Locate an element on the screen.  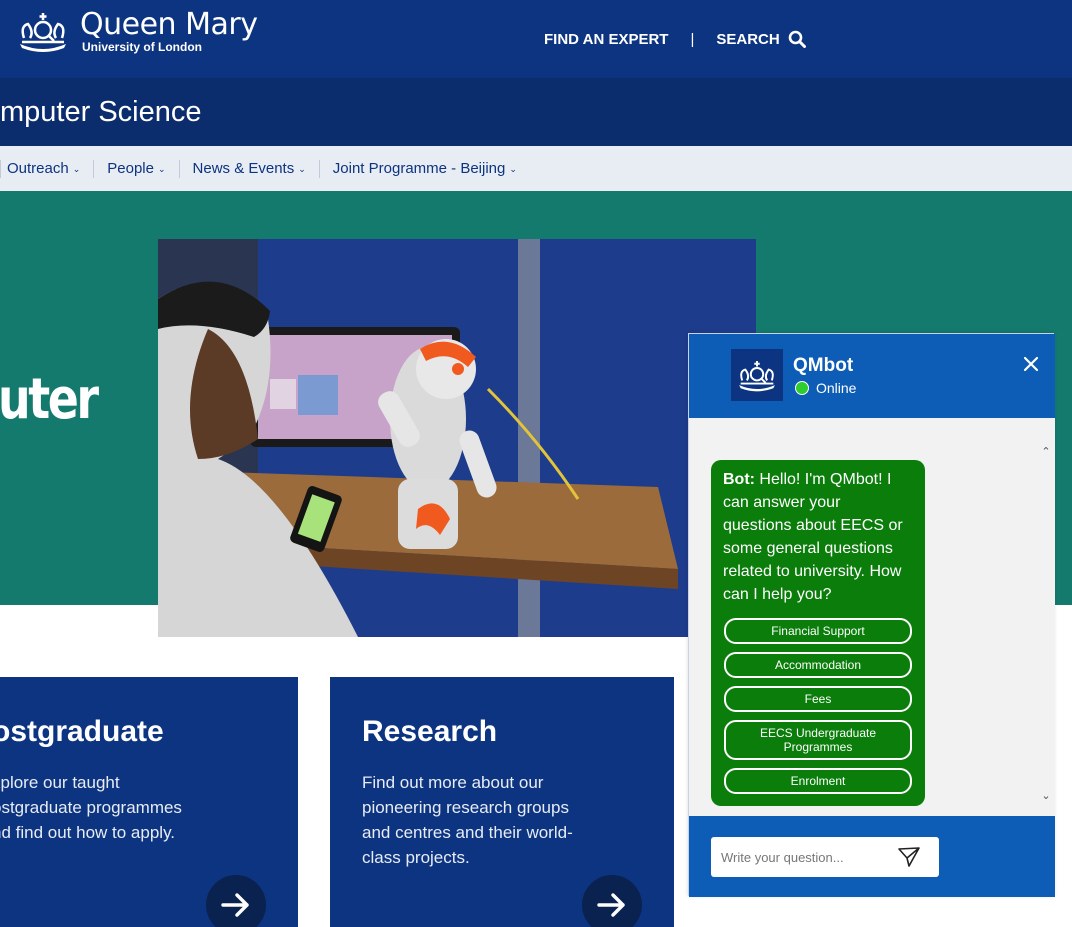
card-title: ostgraduate is located at coordinates (82, 731).